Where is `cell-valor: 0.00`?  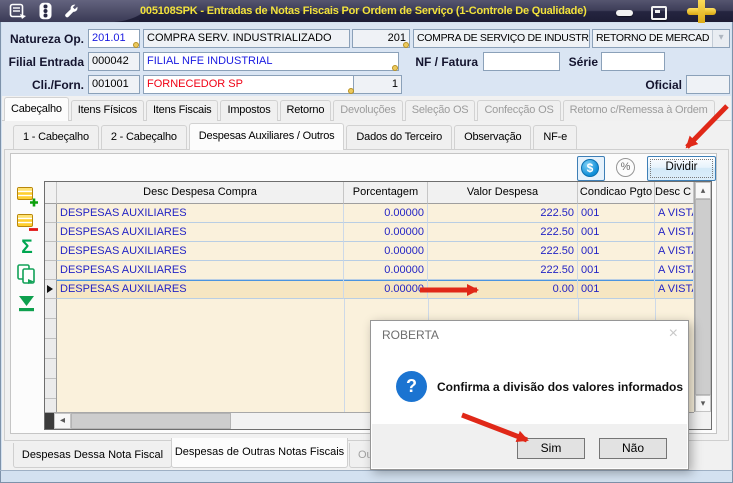 cell-valor: 0.00 is located at coordinates (503, 289).